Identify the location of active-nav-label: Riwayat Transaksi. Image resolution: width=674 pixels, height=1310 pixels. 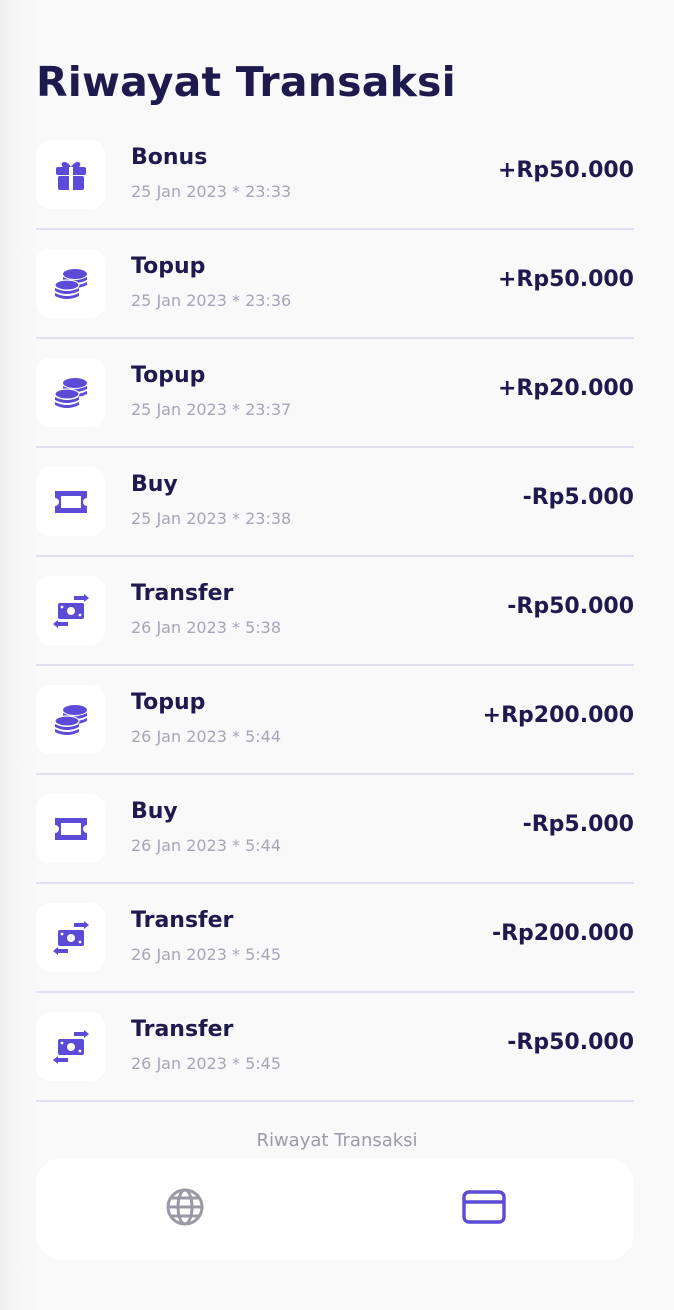
(337, 1140).